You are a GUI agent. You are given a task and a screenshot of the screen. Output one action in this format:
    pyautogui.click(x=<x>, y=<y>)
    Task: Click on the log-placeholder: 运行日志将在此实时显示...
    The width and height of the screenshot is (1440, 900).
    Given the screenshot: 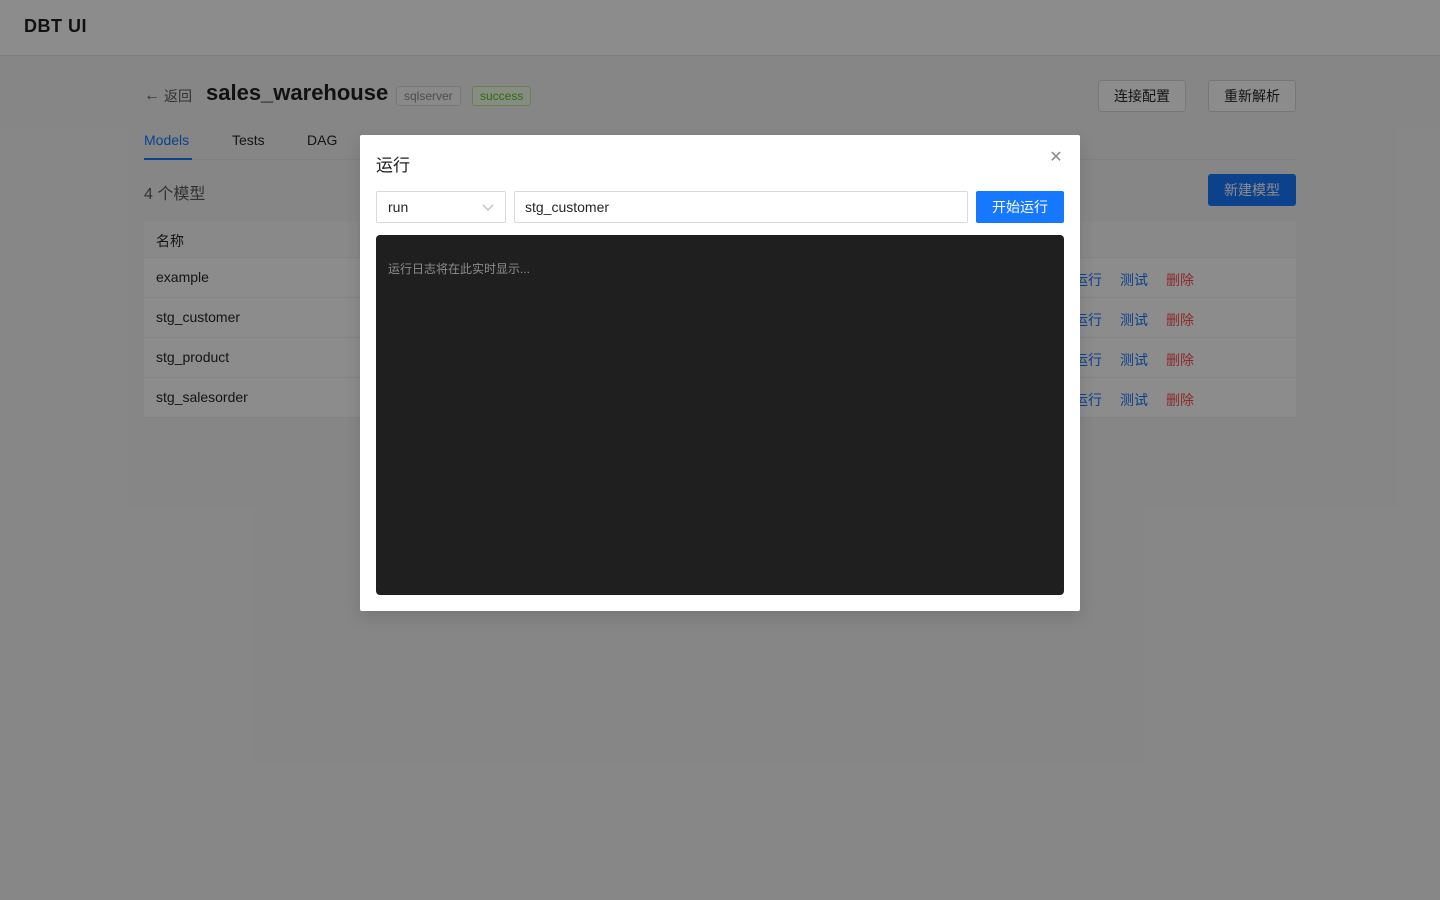 What is the action you would take?
    pyautogui.click(x=459, y=269)
    